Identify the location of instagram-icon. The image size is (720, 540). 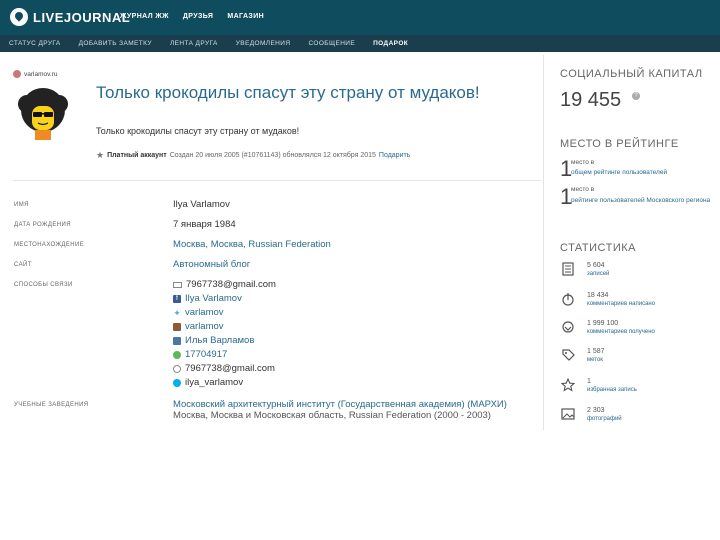
(177, 326).